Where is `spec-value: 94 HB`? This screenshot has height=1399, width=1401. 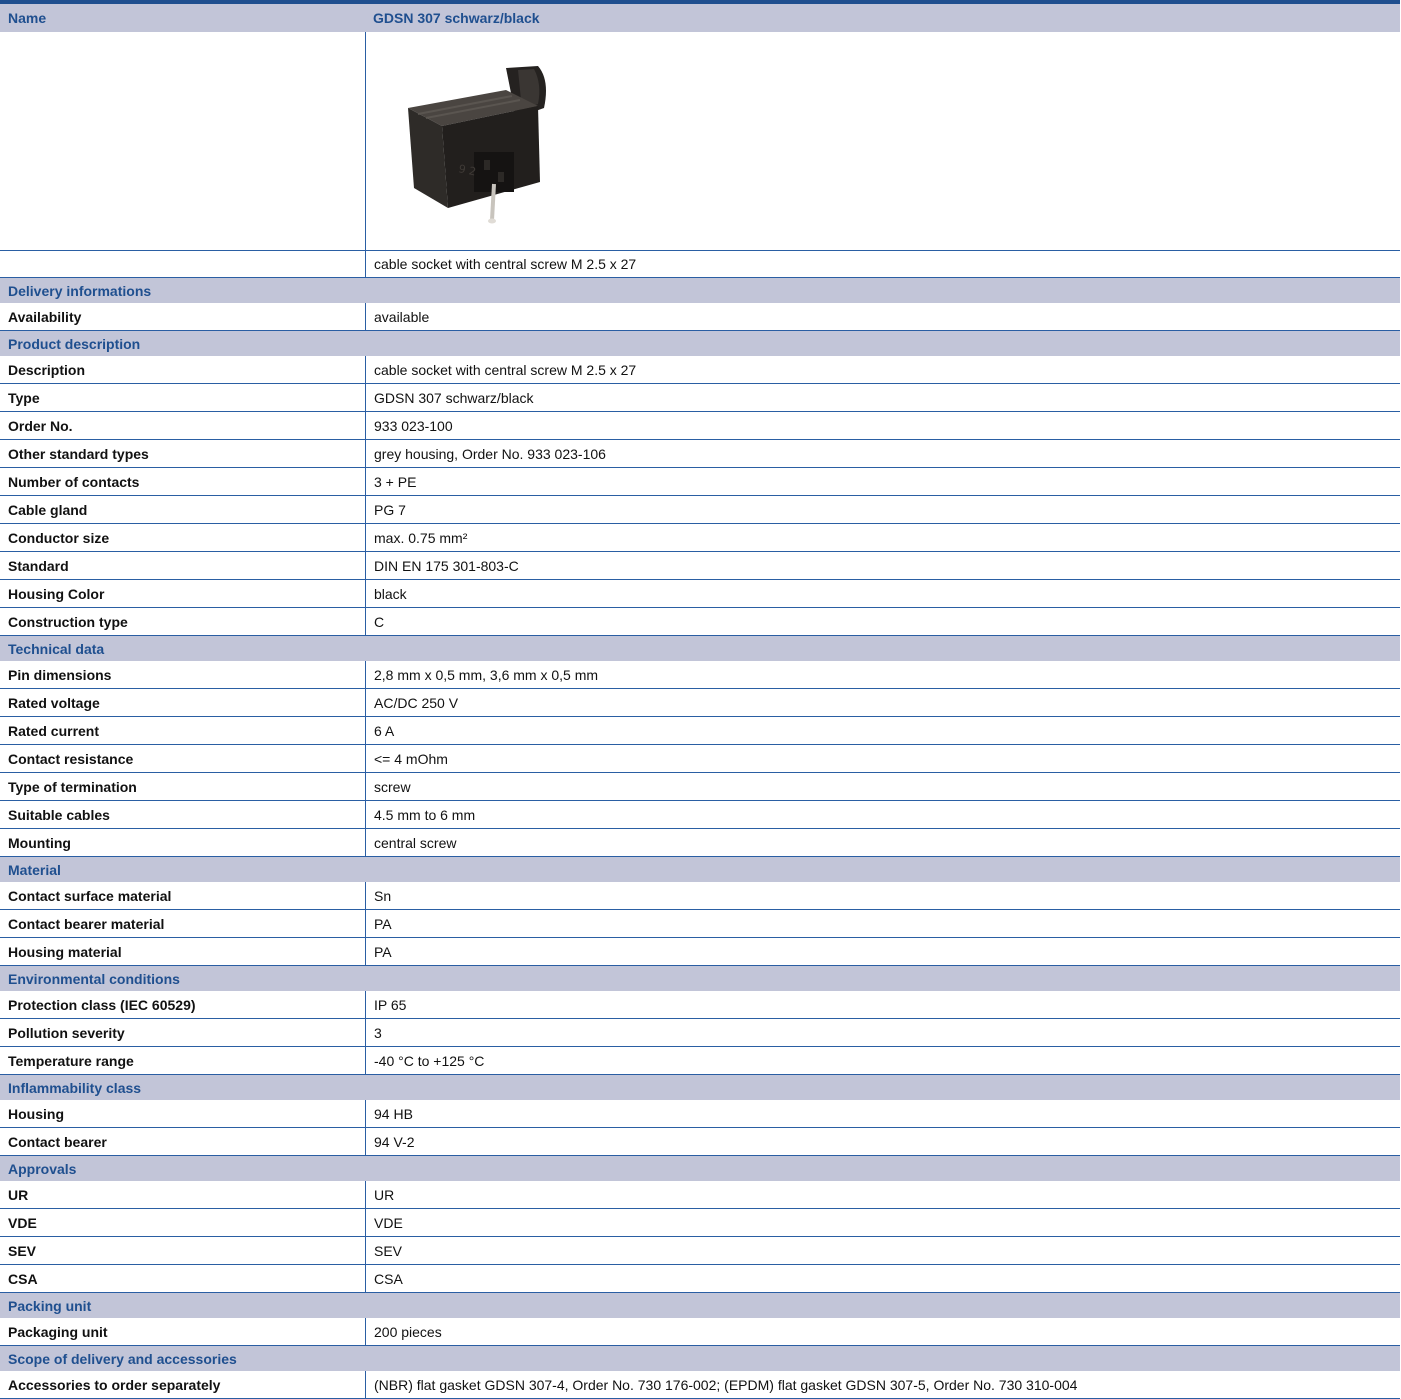 spec-value: 94 HB is located at coordinates (882, 1113).